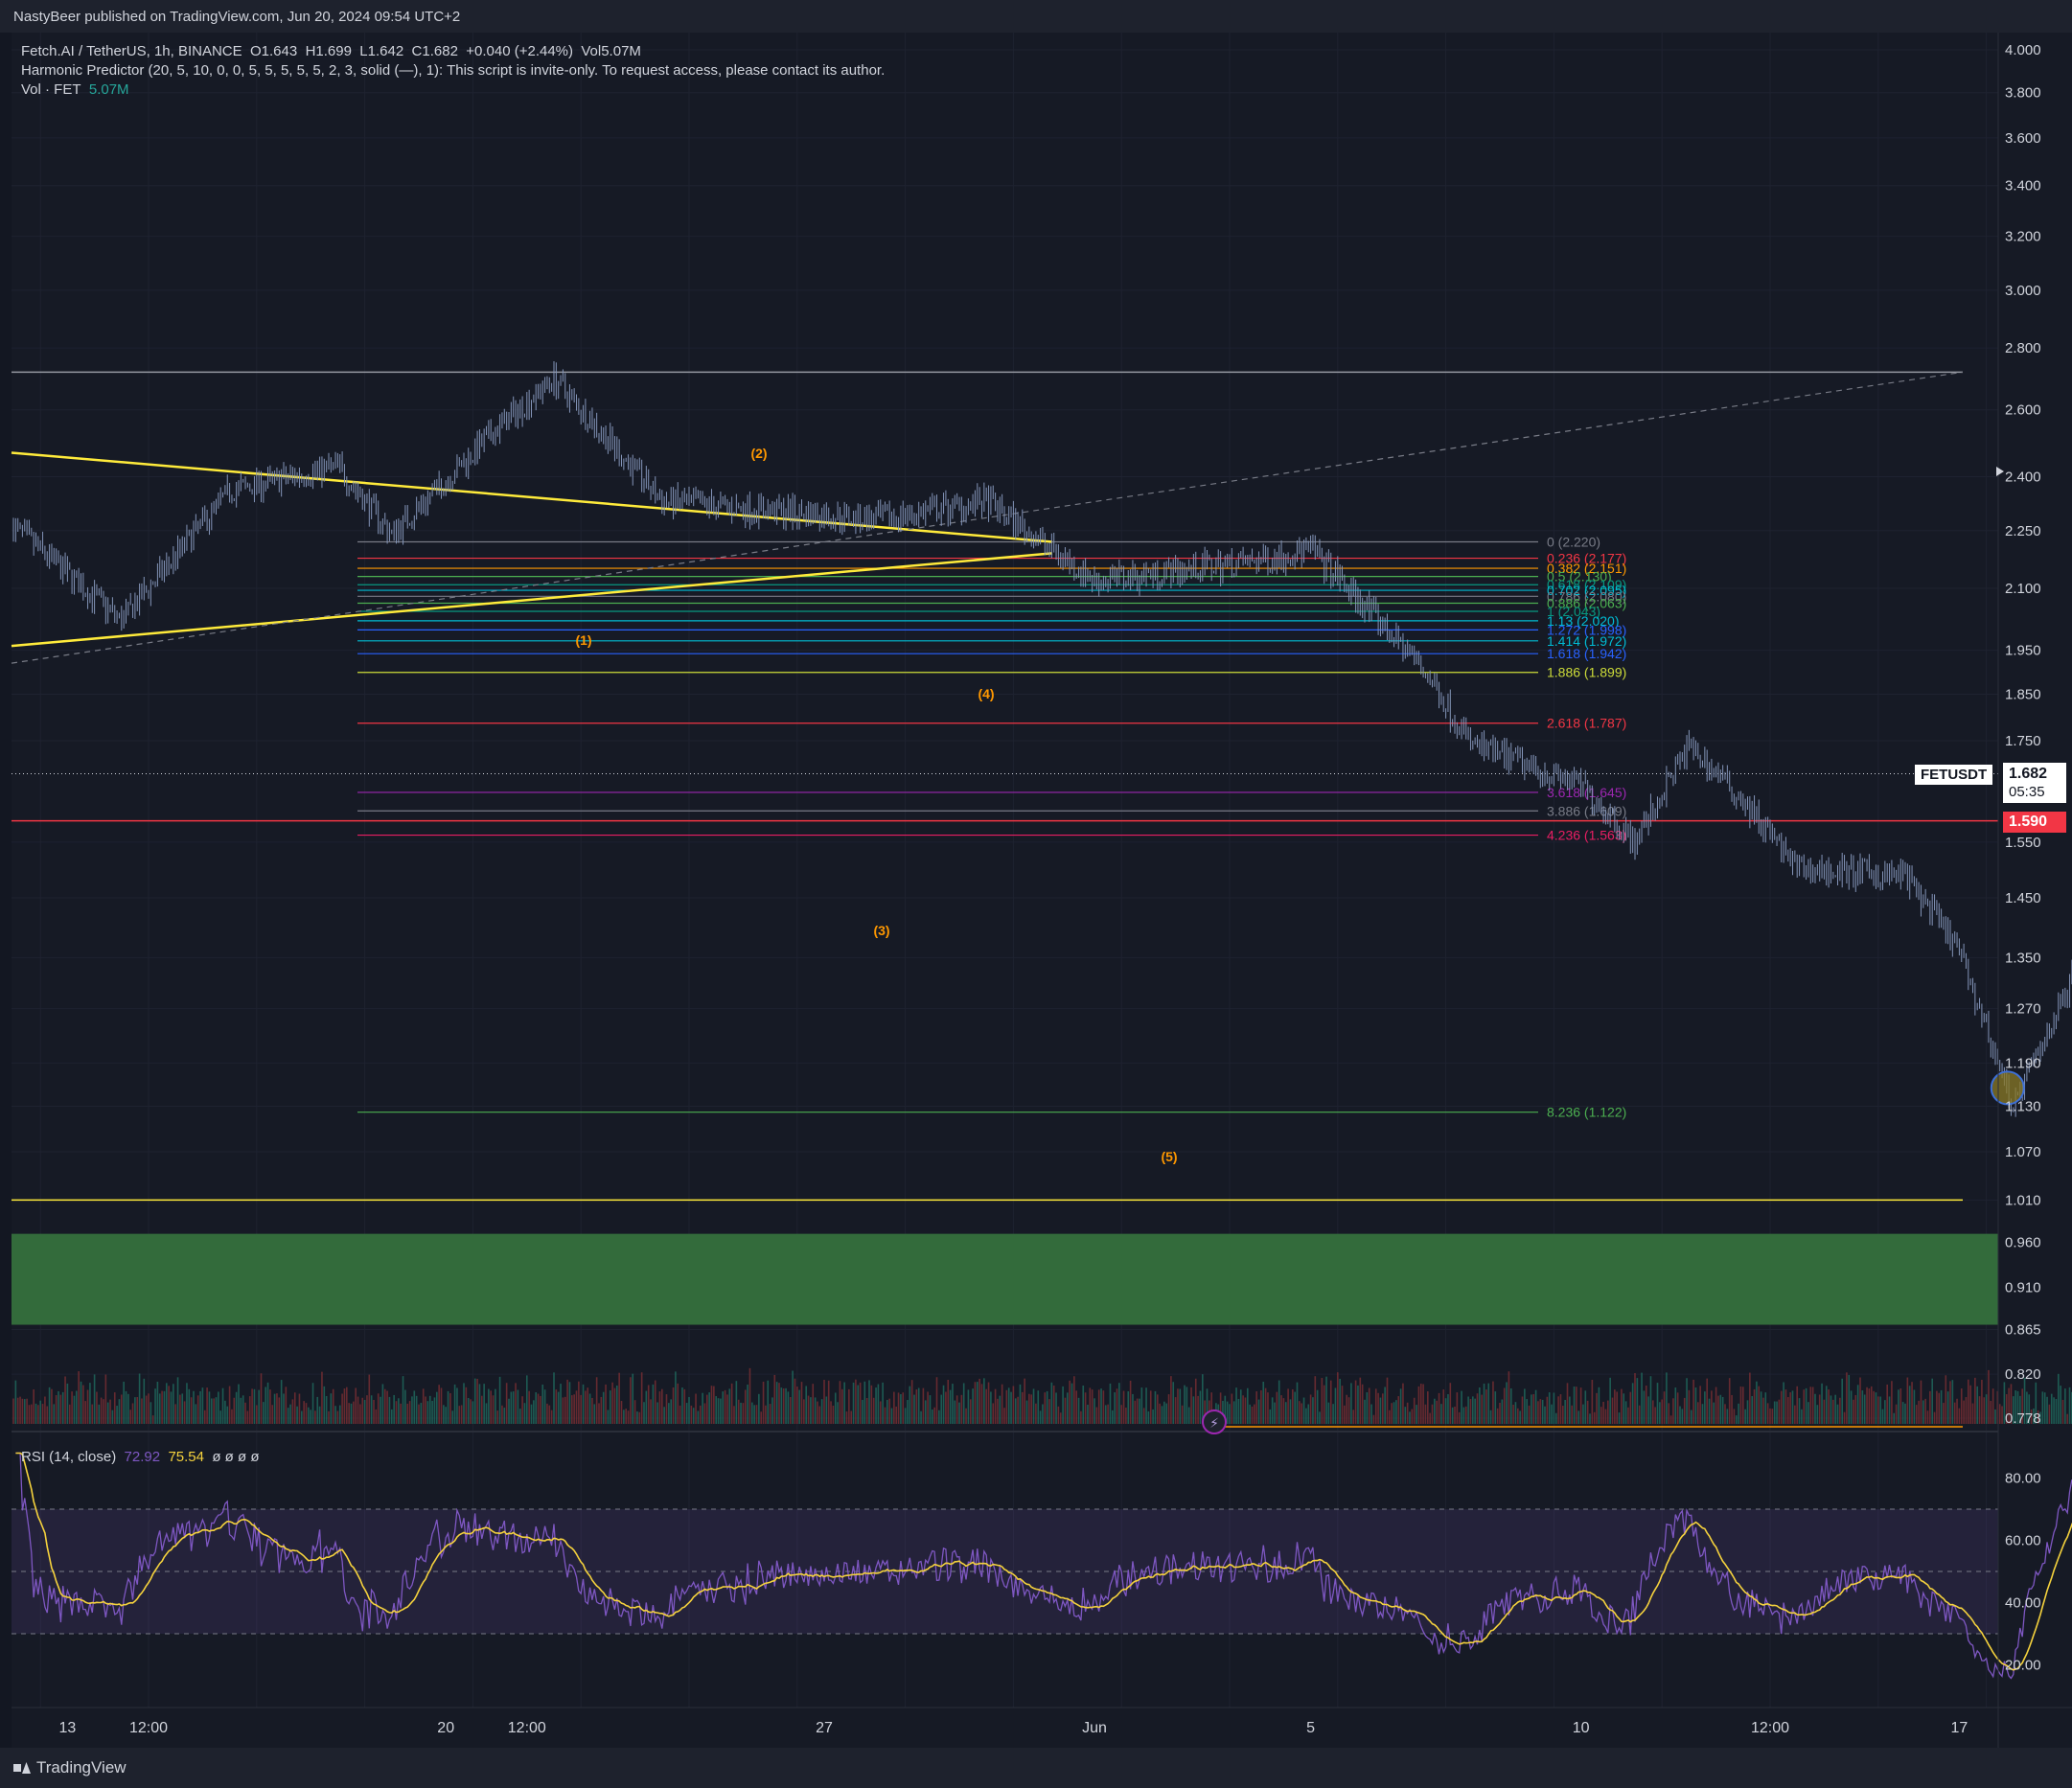 Image resolution: width=2072 pixels, height=1788 pixels. What do you see at coordinates (1042, 1395) in the screenshot?
I see `volume-bars` at bounding box center [1042, 1395].